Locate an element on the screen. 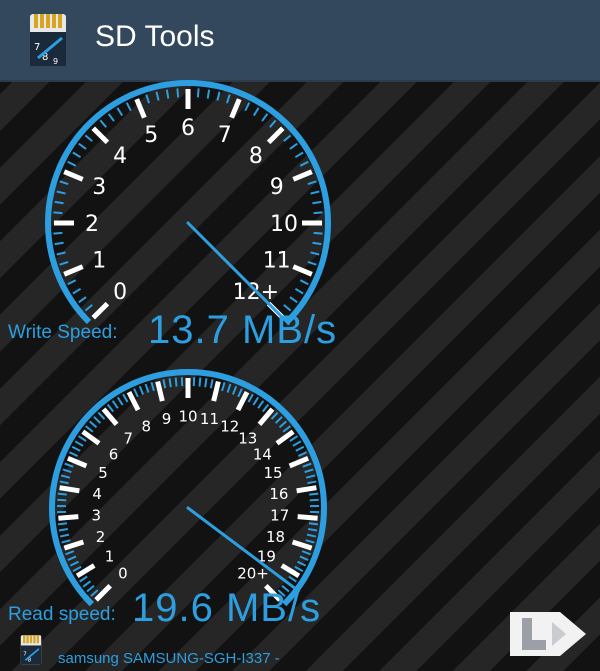 The height and width of the screenshot is (671, 600). read-gauge-tick-label: 2 is located at coordinates (101, 537).